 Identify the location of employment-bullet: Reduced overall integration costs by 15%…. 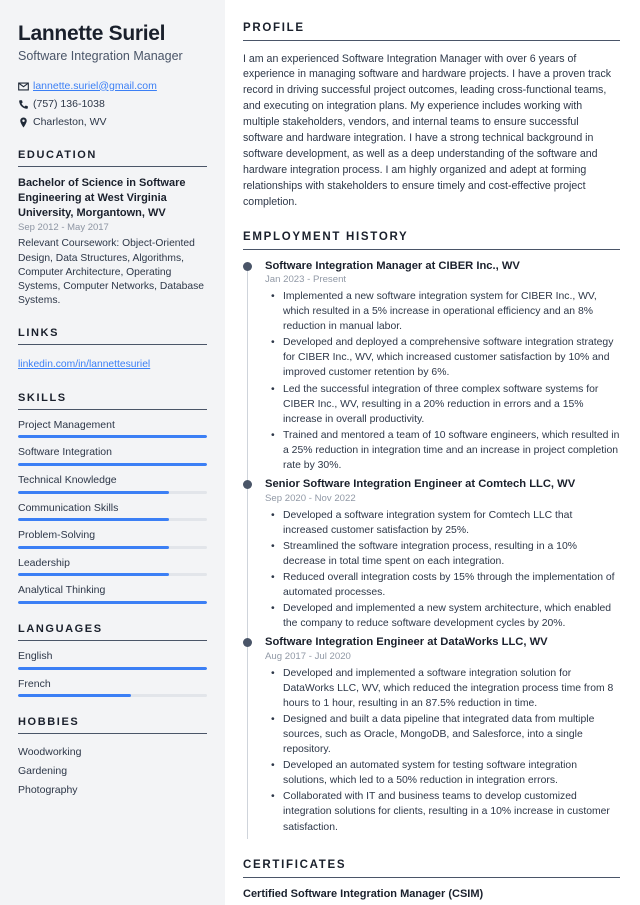
(445, 585).